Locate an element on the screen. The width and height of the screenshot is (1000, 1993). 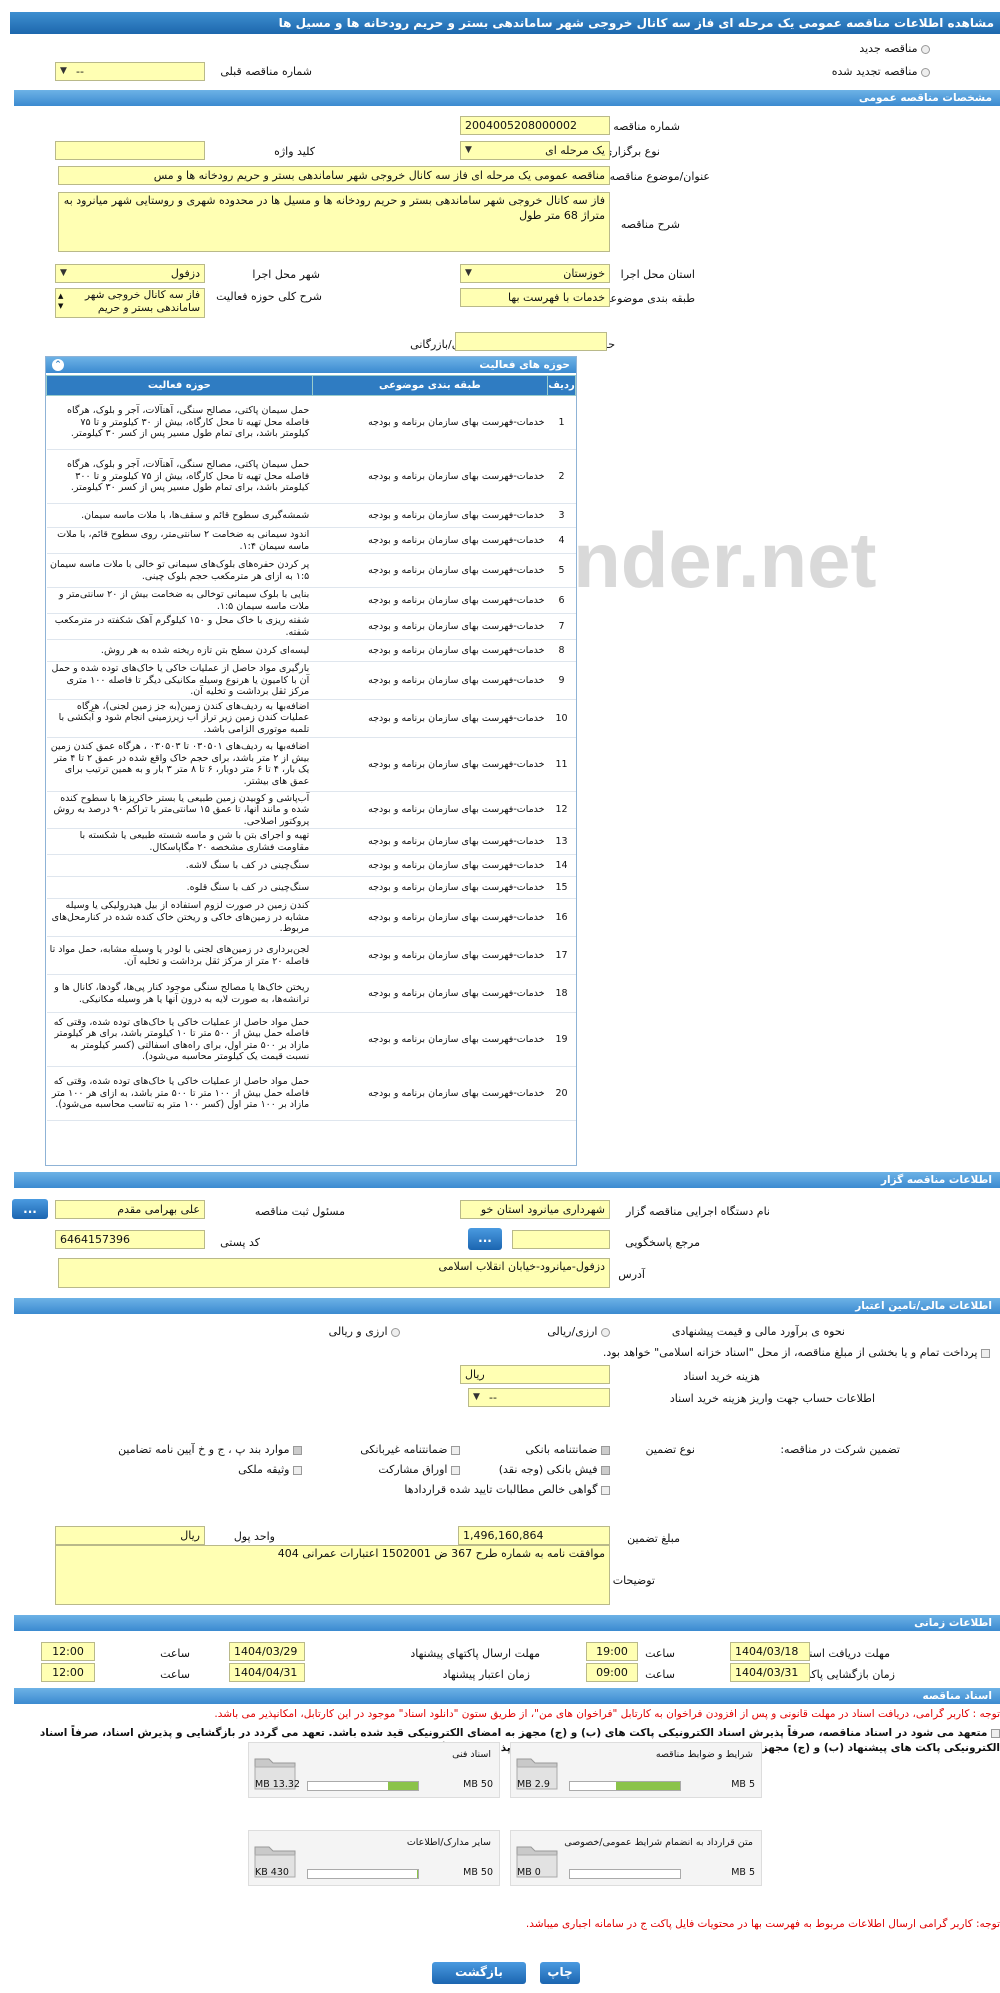
amount-label: مبلغ تضمین is located at coordinates (653, 1538).